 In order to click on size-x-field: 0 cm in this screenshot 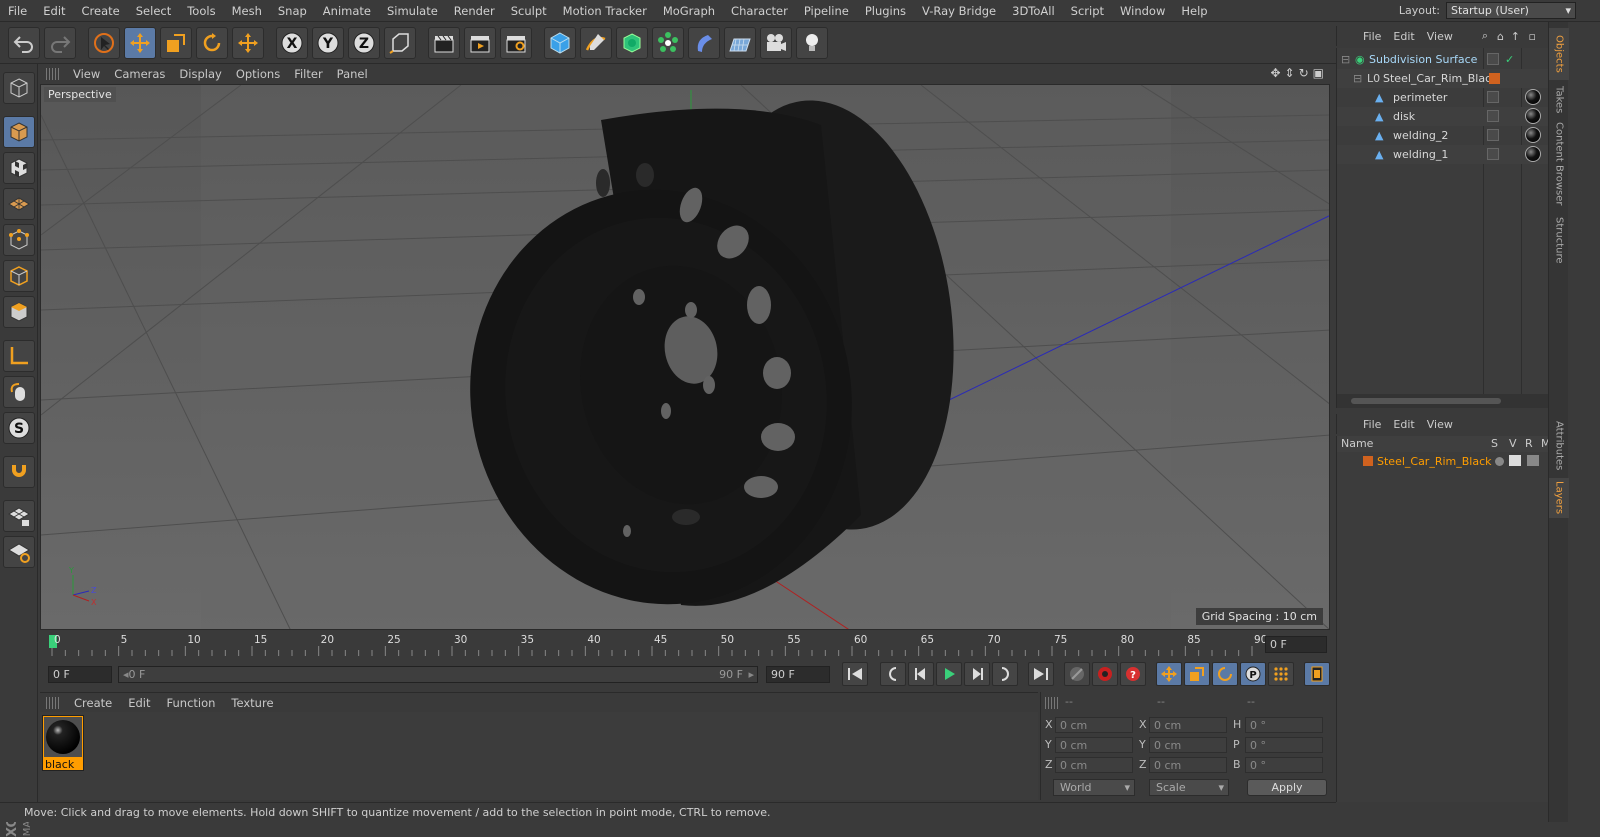, I will do `click(1188, 725)`.